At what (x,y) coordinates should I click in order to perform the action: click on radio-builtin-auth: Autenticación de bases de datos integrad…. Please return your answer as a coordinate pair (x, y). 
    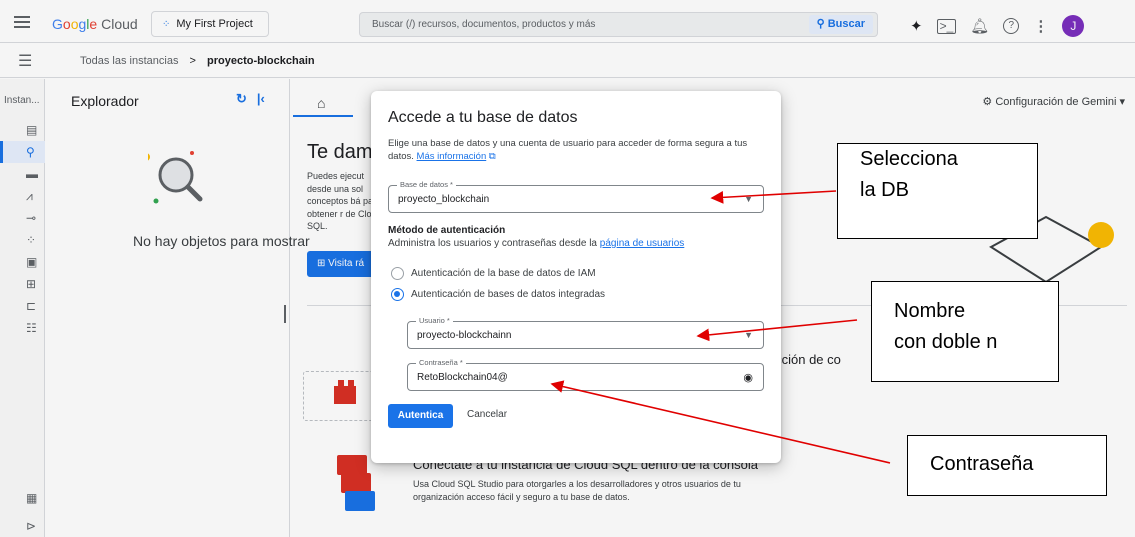
    Looking at the image, I should click on (498, 294).